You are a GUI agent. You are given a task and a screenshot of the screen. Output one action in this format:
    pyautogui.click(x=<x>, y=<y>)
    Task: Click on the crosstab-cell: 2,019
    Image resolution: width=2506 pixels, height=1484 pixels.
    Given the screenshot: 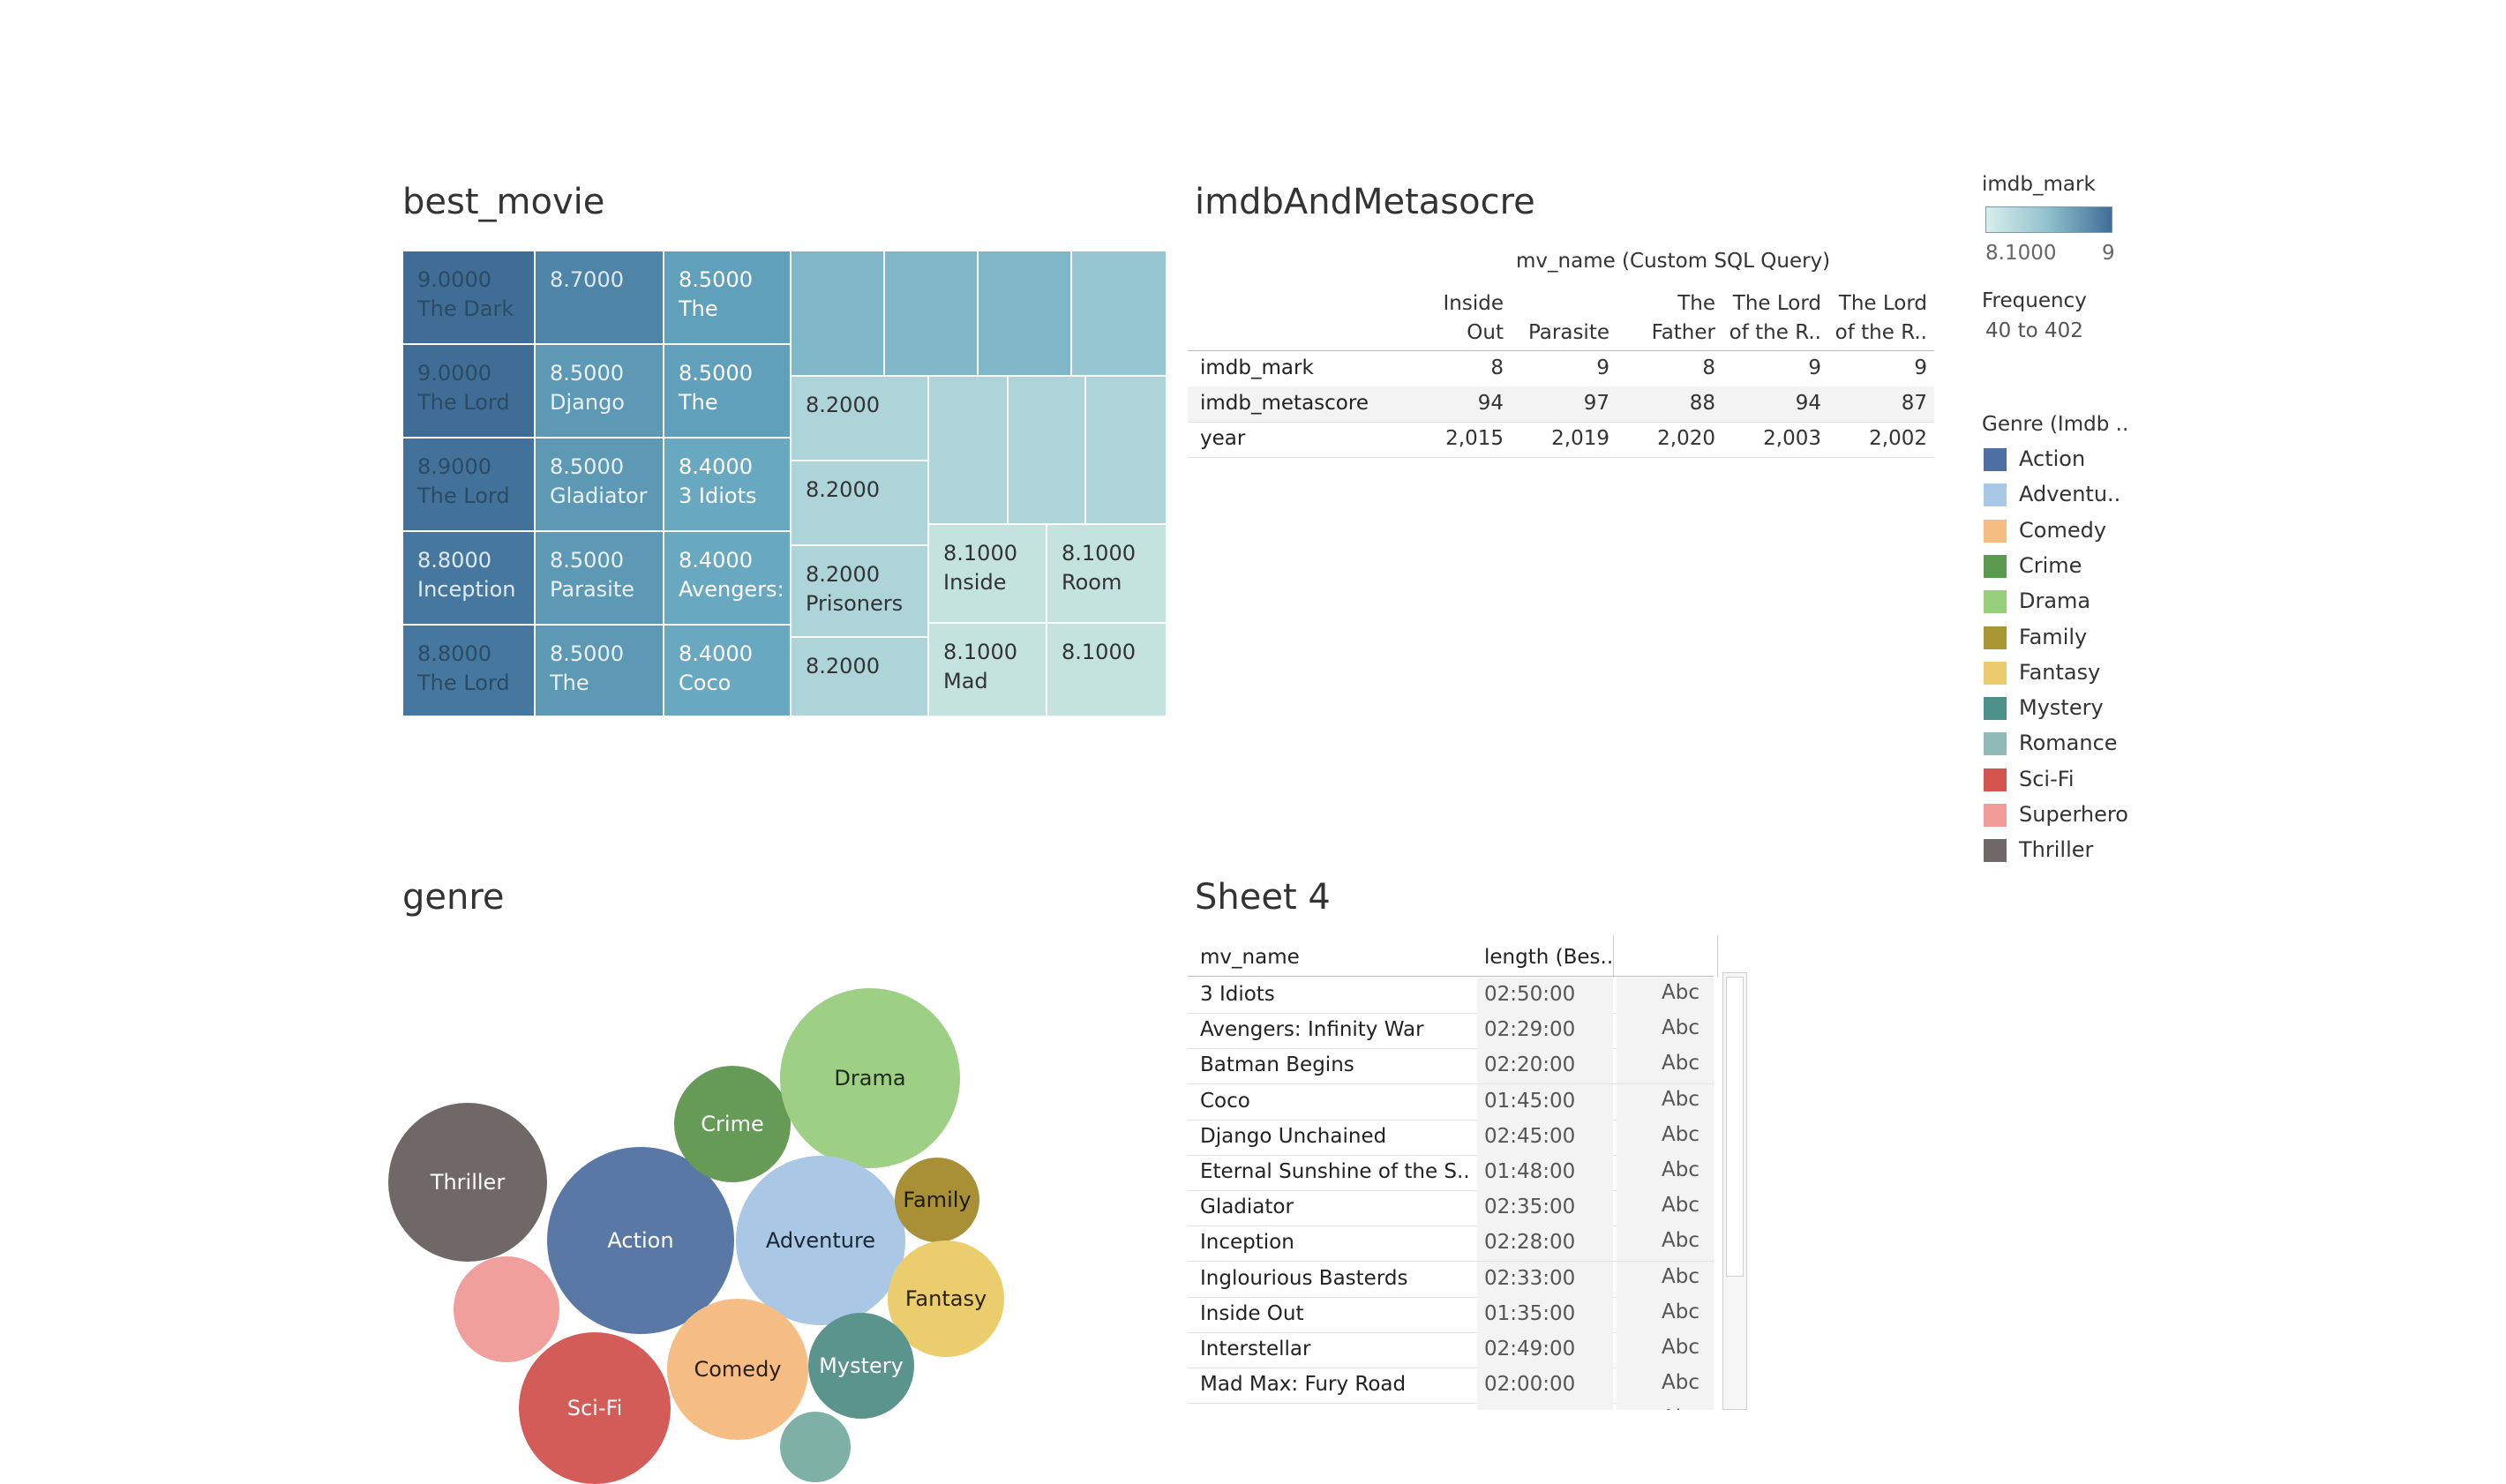 What is the action you would take?
    pyautogui.click(x=1574, y=438)
    